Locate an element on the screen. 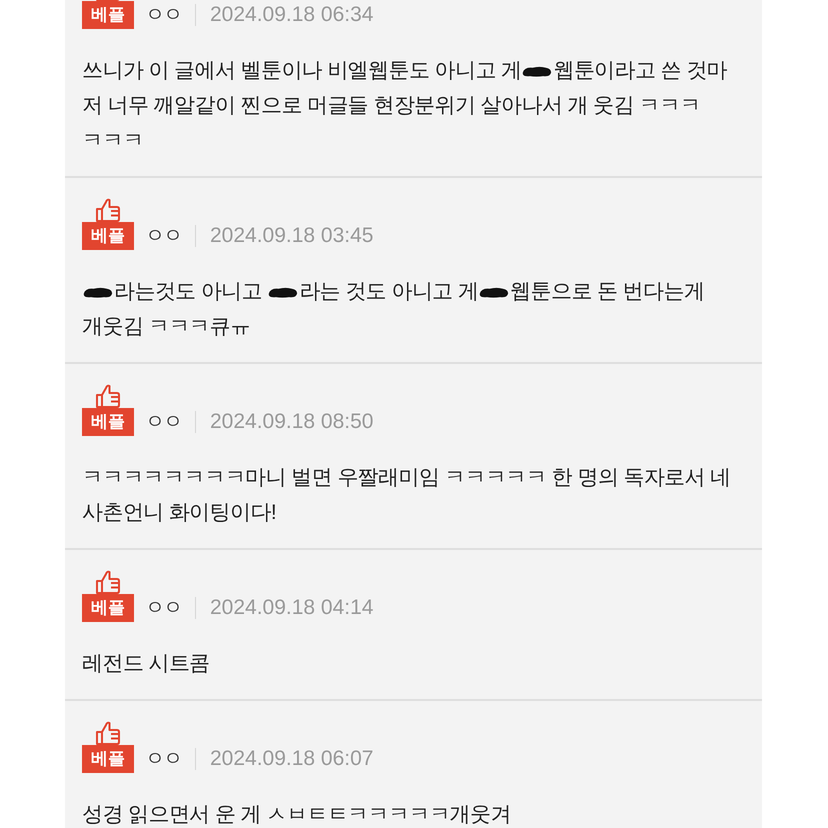 This screenshot has height=828, width=828. comment-text: 라는것도 아니고 is located at coordinates (189, 291).